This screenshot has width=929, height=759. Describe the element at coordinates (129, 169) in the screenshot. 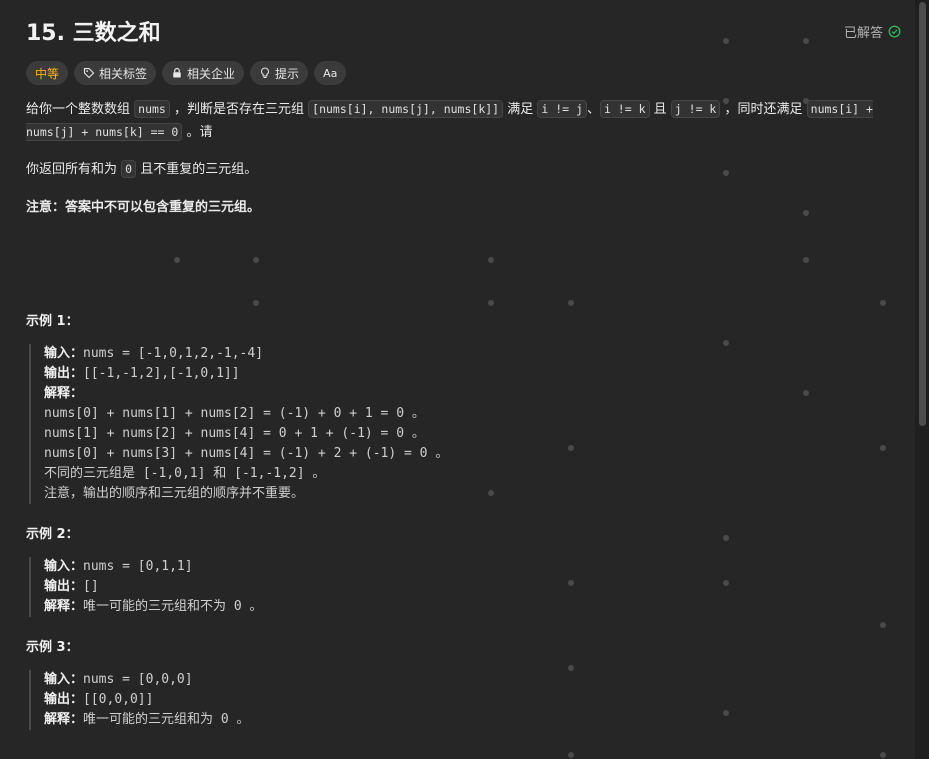

I see `inline-code: 0` at that location.